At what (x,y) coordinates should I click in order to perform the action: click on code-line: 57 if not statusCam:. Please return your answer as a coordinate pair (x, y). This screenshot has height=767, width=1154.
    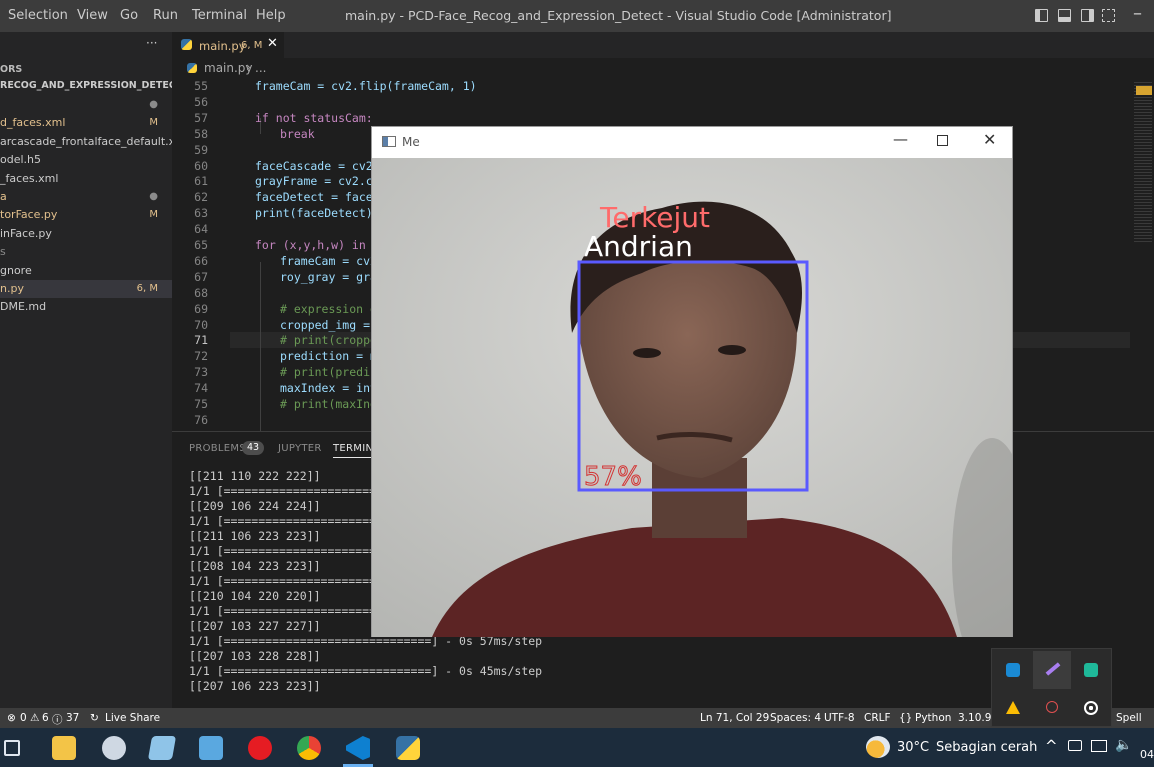
    Looking at the image, I should click on (652, 118).